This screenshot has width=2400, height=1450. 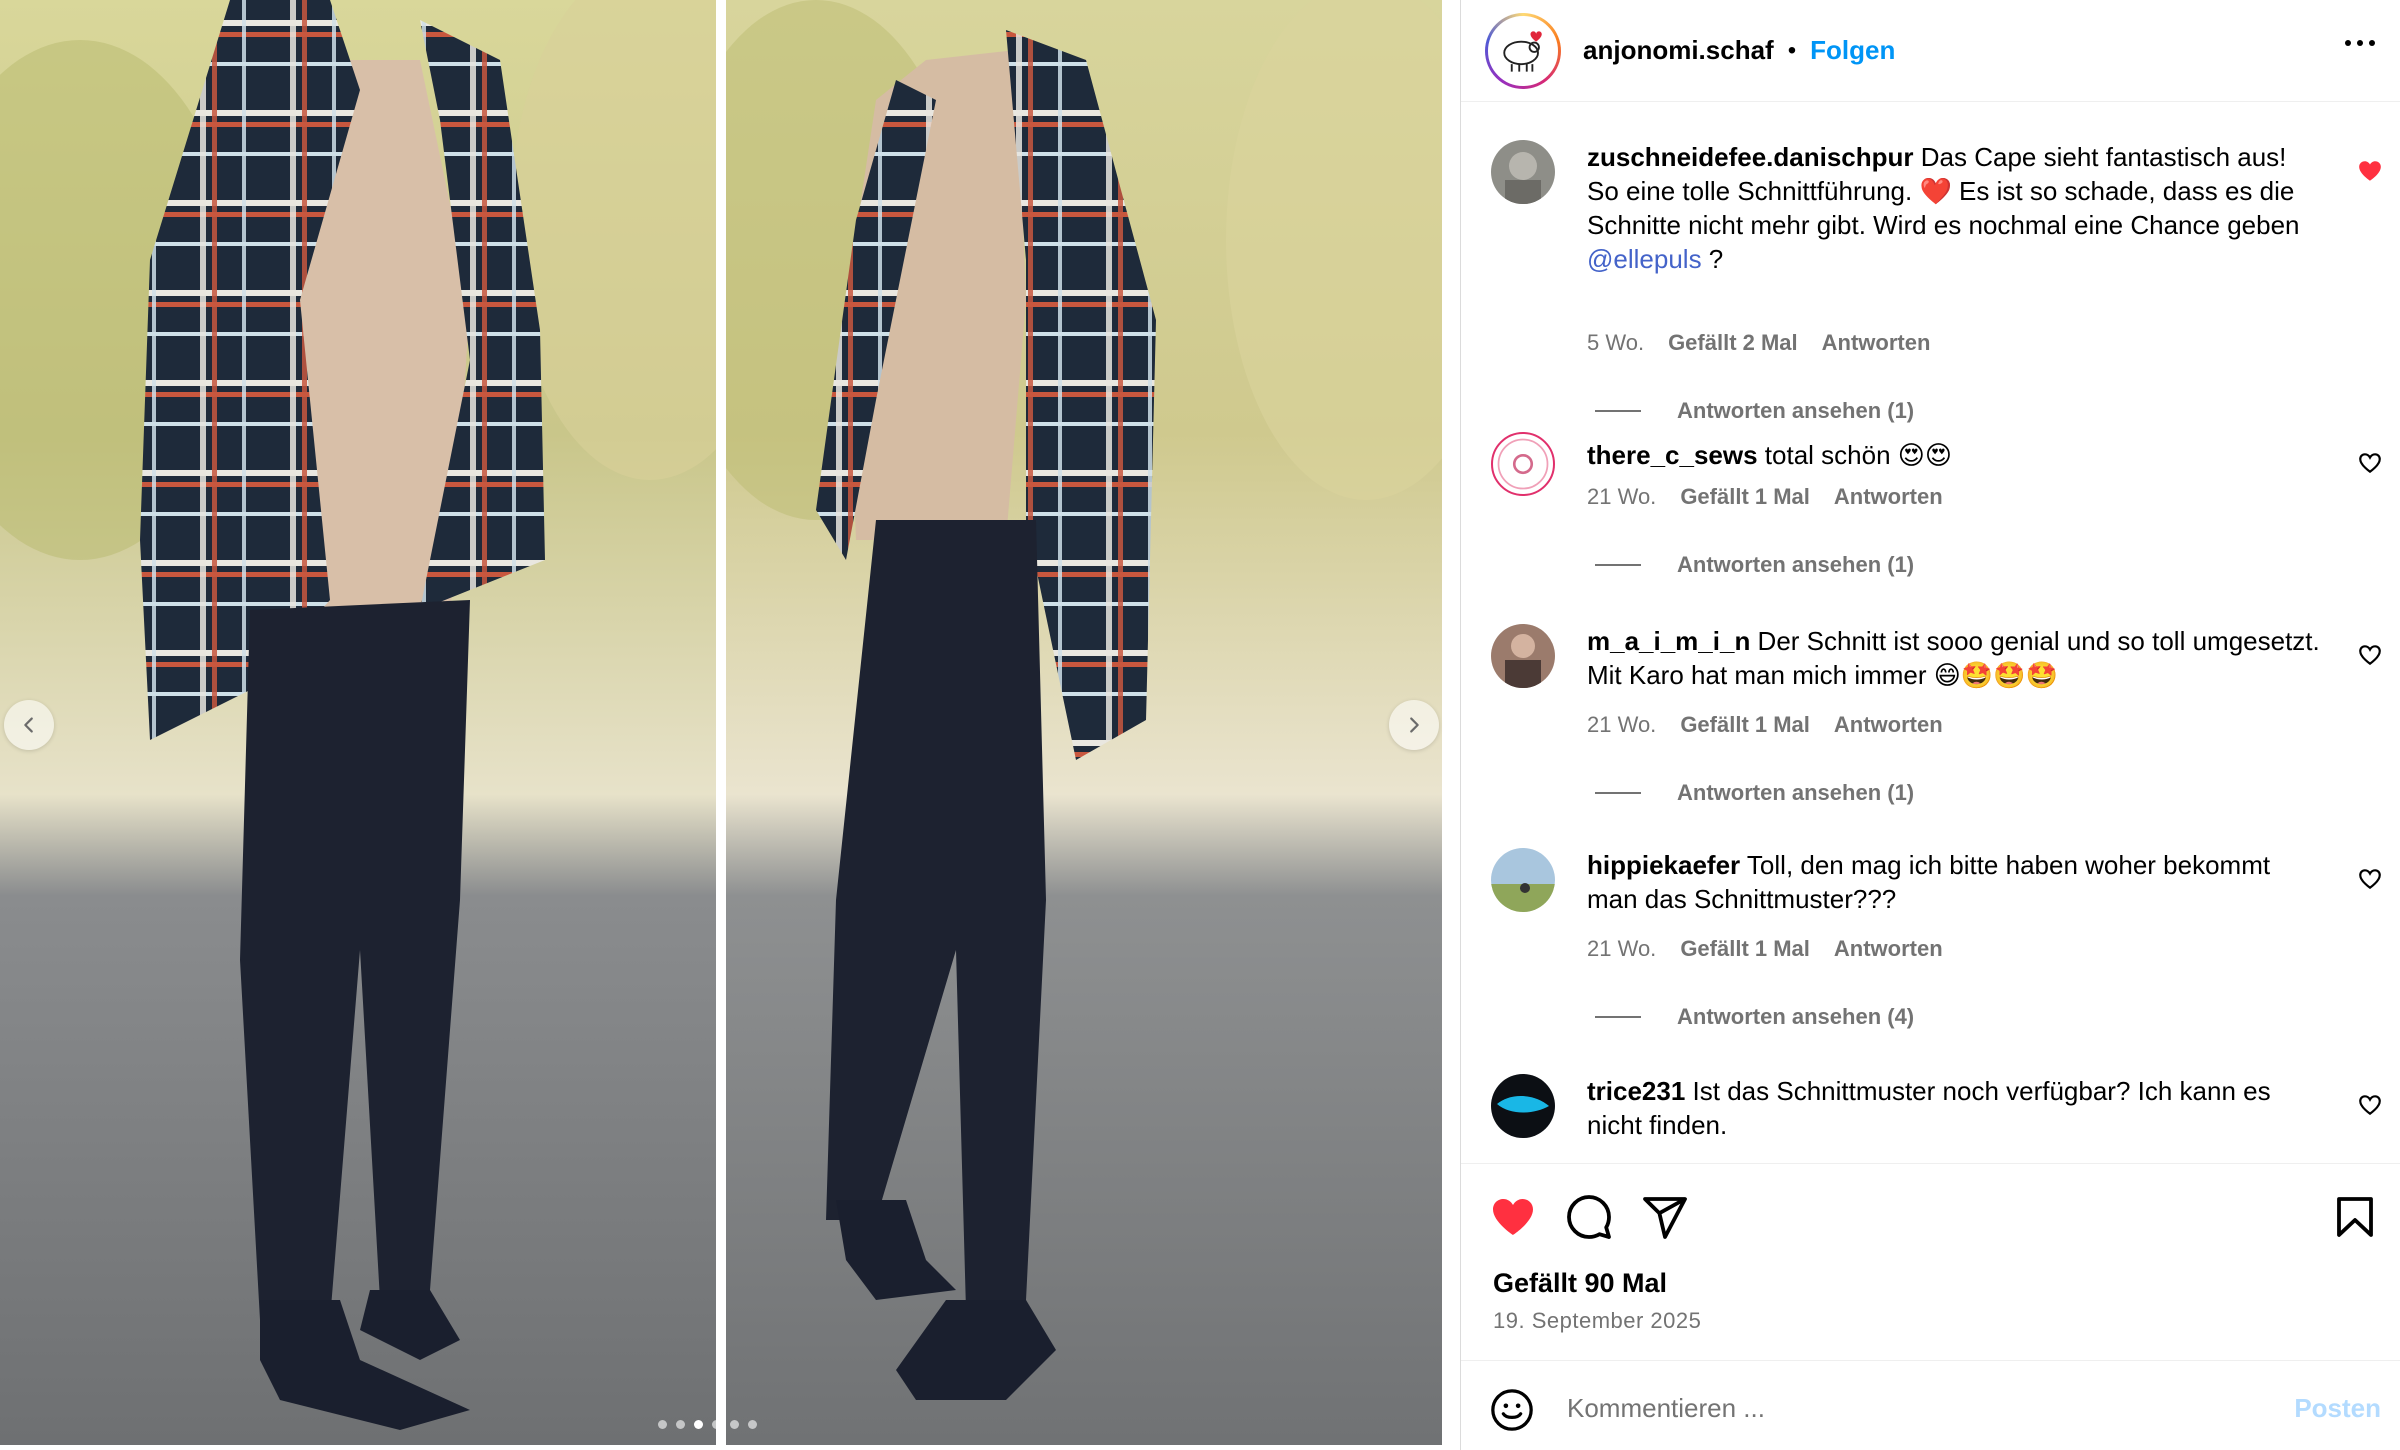 I want to click on comment-like-count: Gefällt 2 Mal, so click(x=1733, y=343).